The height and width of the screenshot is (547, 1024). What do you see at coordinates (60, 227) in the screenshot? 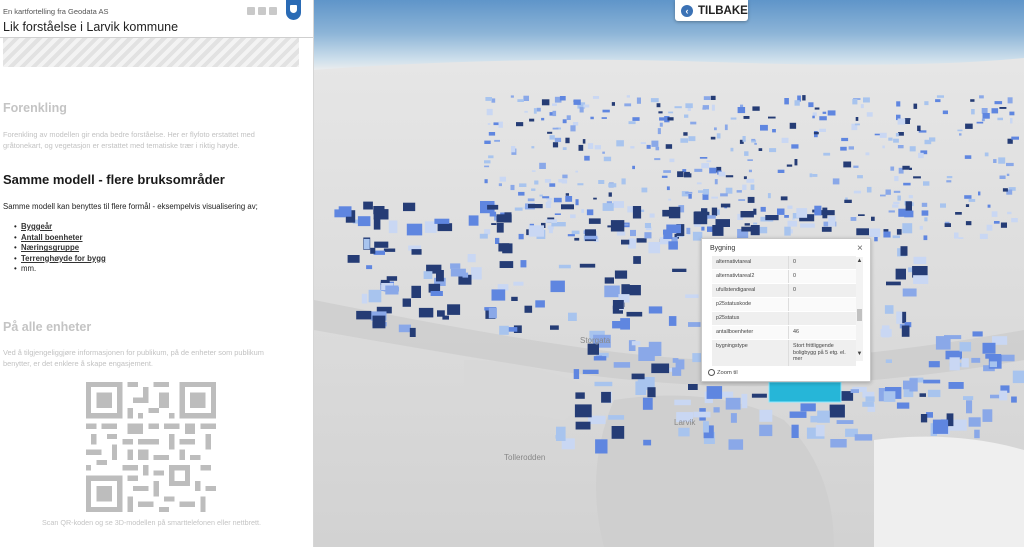
I see `list-item: Byggeår` at bounding box center [60, 227].